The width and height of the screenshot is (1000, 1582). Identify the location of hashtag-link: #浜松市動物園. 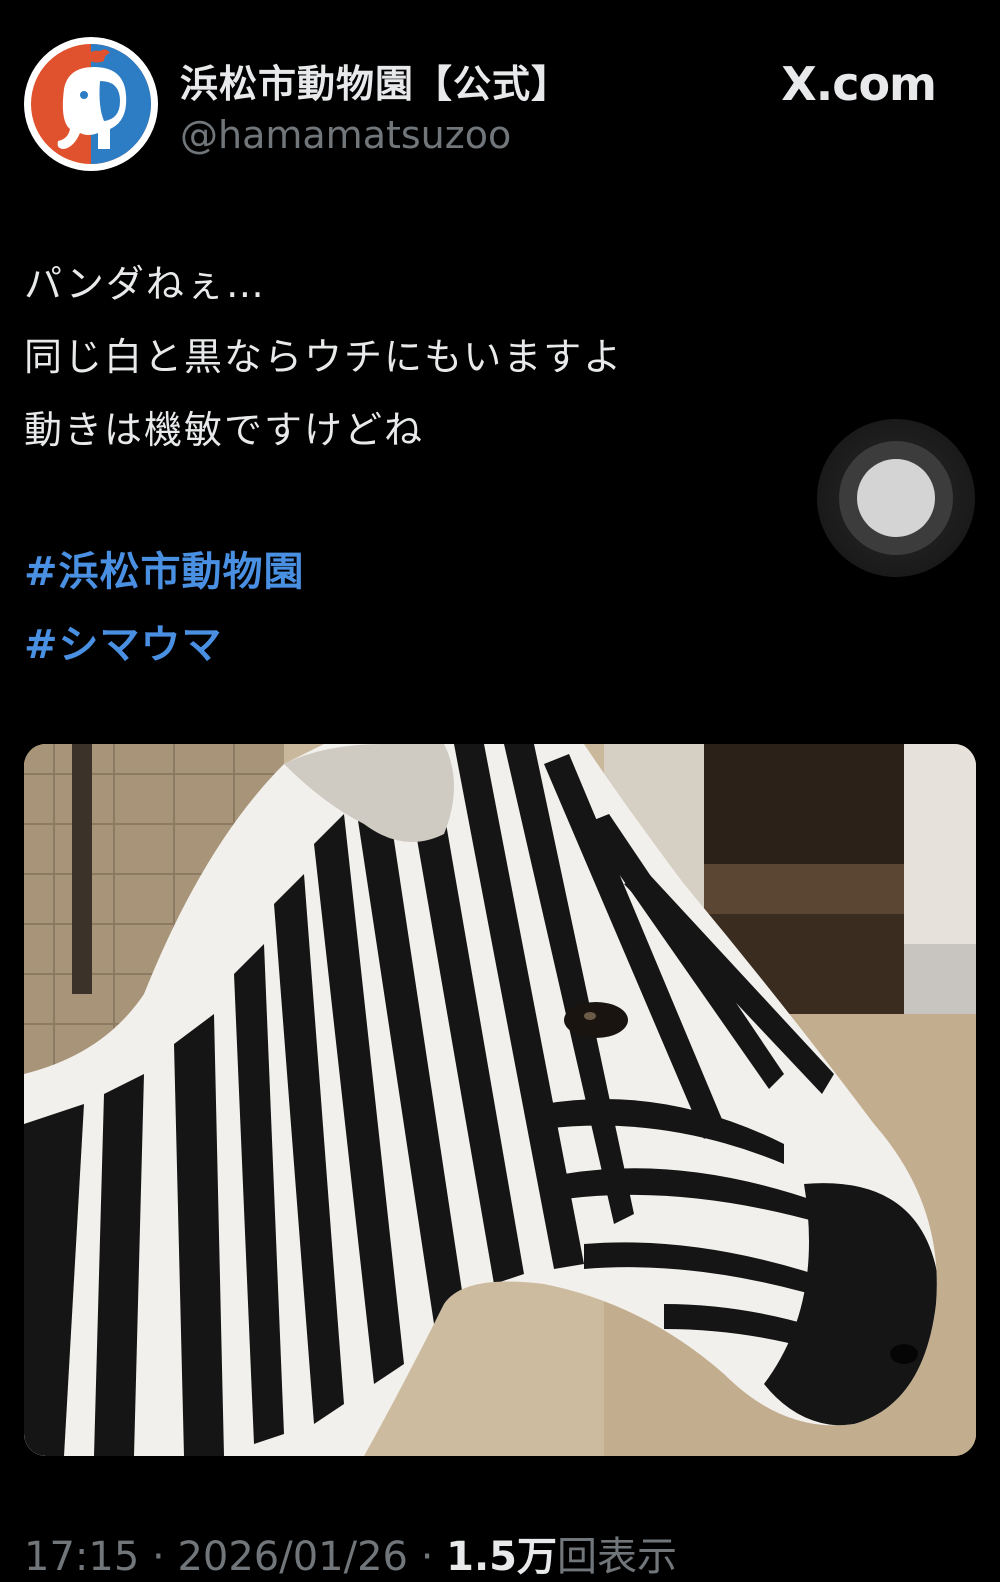
(164, 572).